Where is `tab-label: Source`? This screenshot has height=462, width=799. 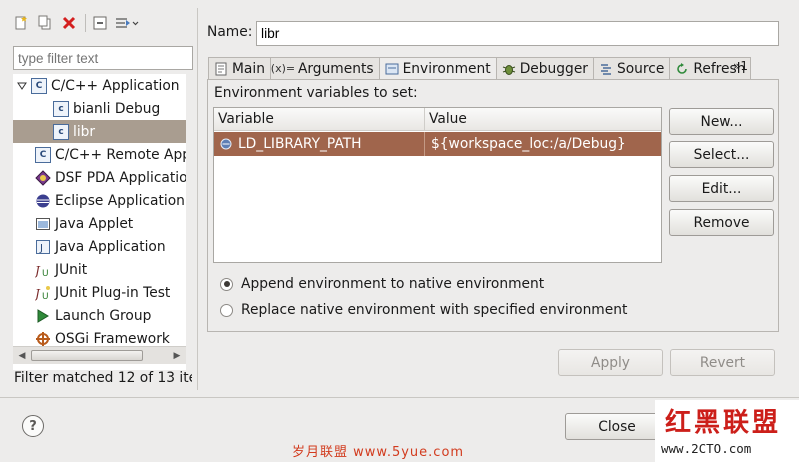
tab-label: Source is located at coordinates (640, 68).